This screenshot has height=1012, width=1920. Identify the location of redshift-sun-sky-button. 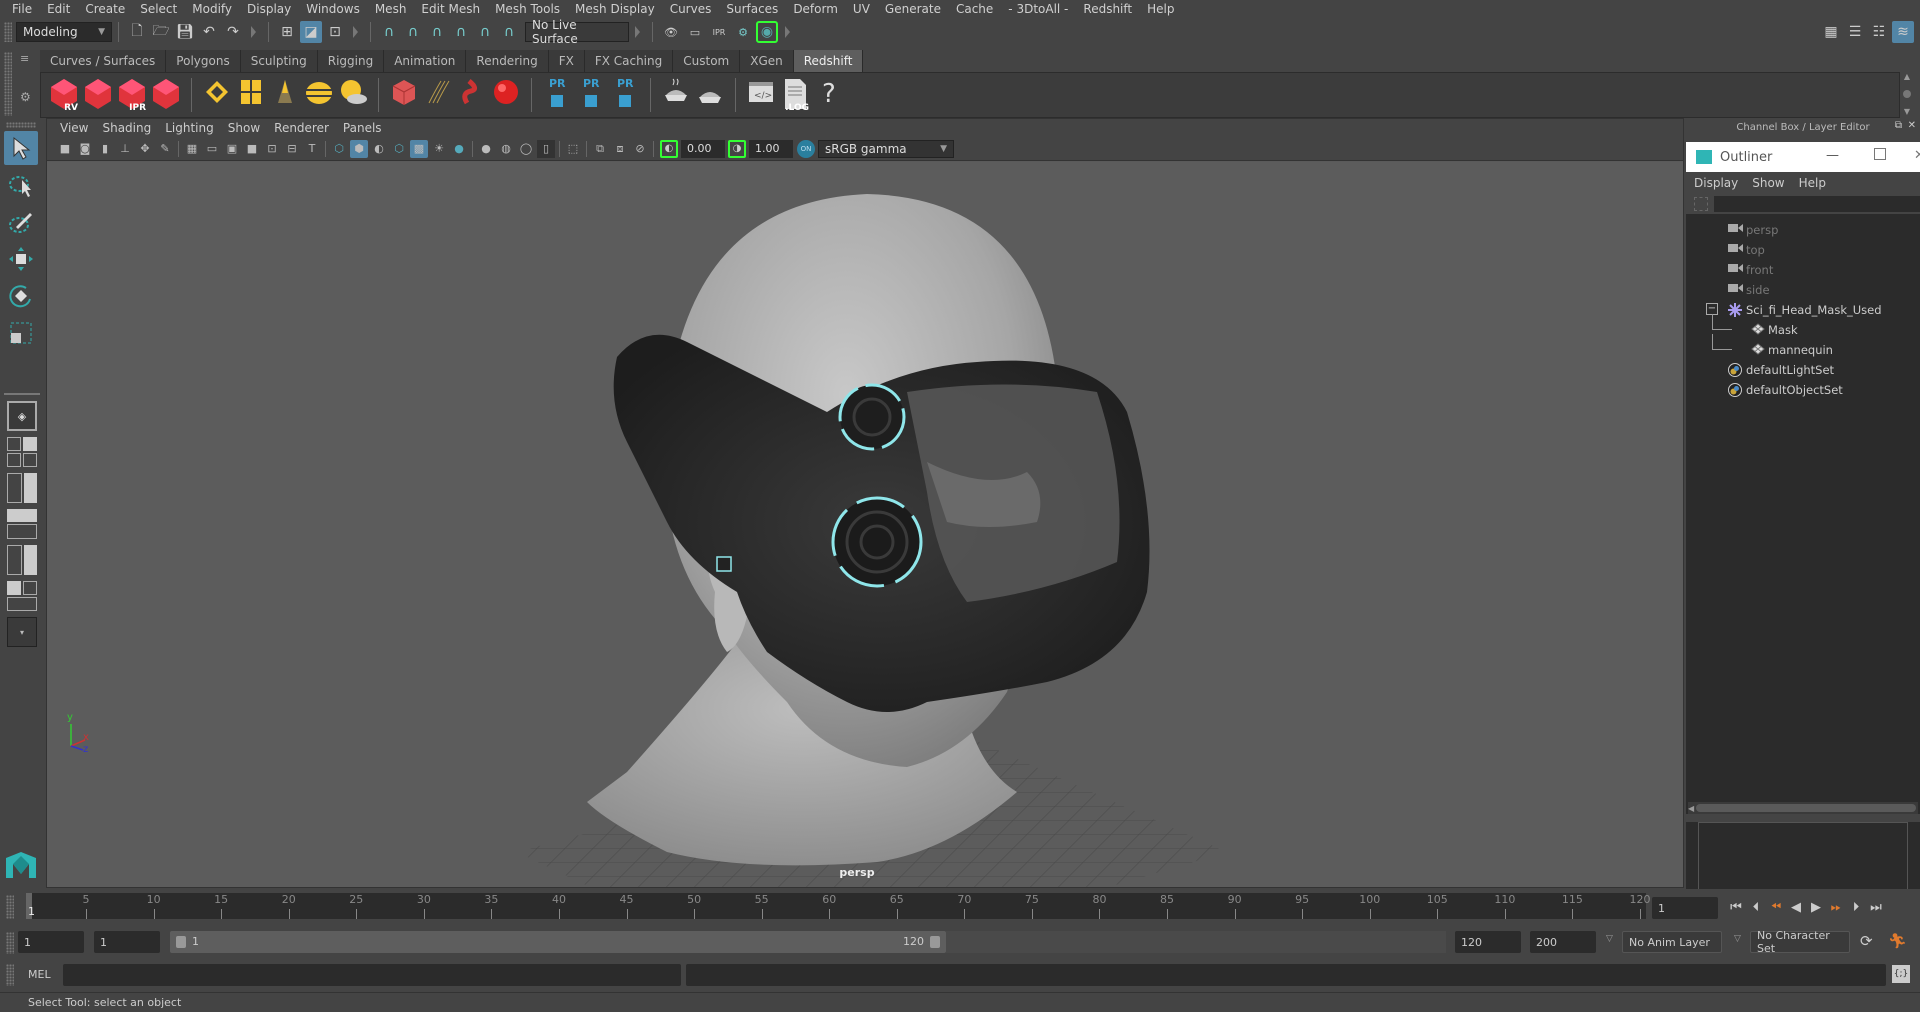
(353, 95).